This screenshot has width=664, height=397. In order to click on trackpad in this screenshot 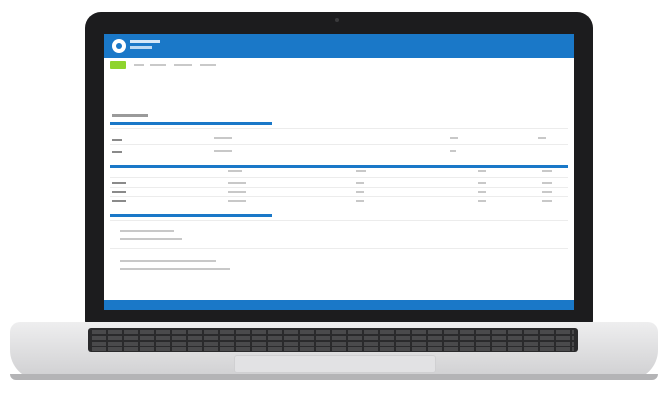, I will do `click(335, 364)`.